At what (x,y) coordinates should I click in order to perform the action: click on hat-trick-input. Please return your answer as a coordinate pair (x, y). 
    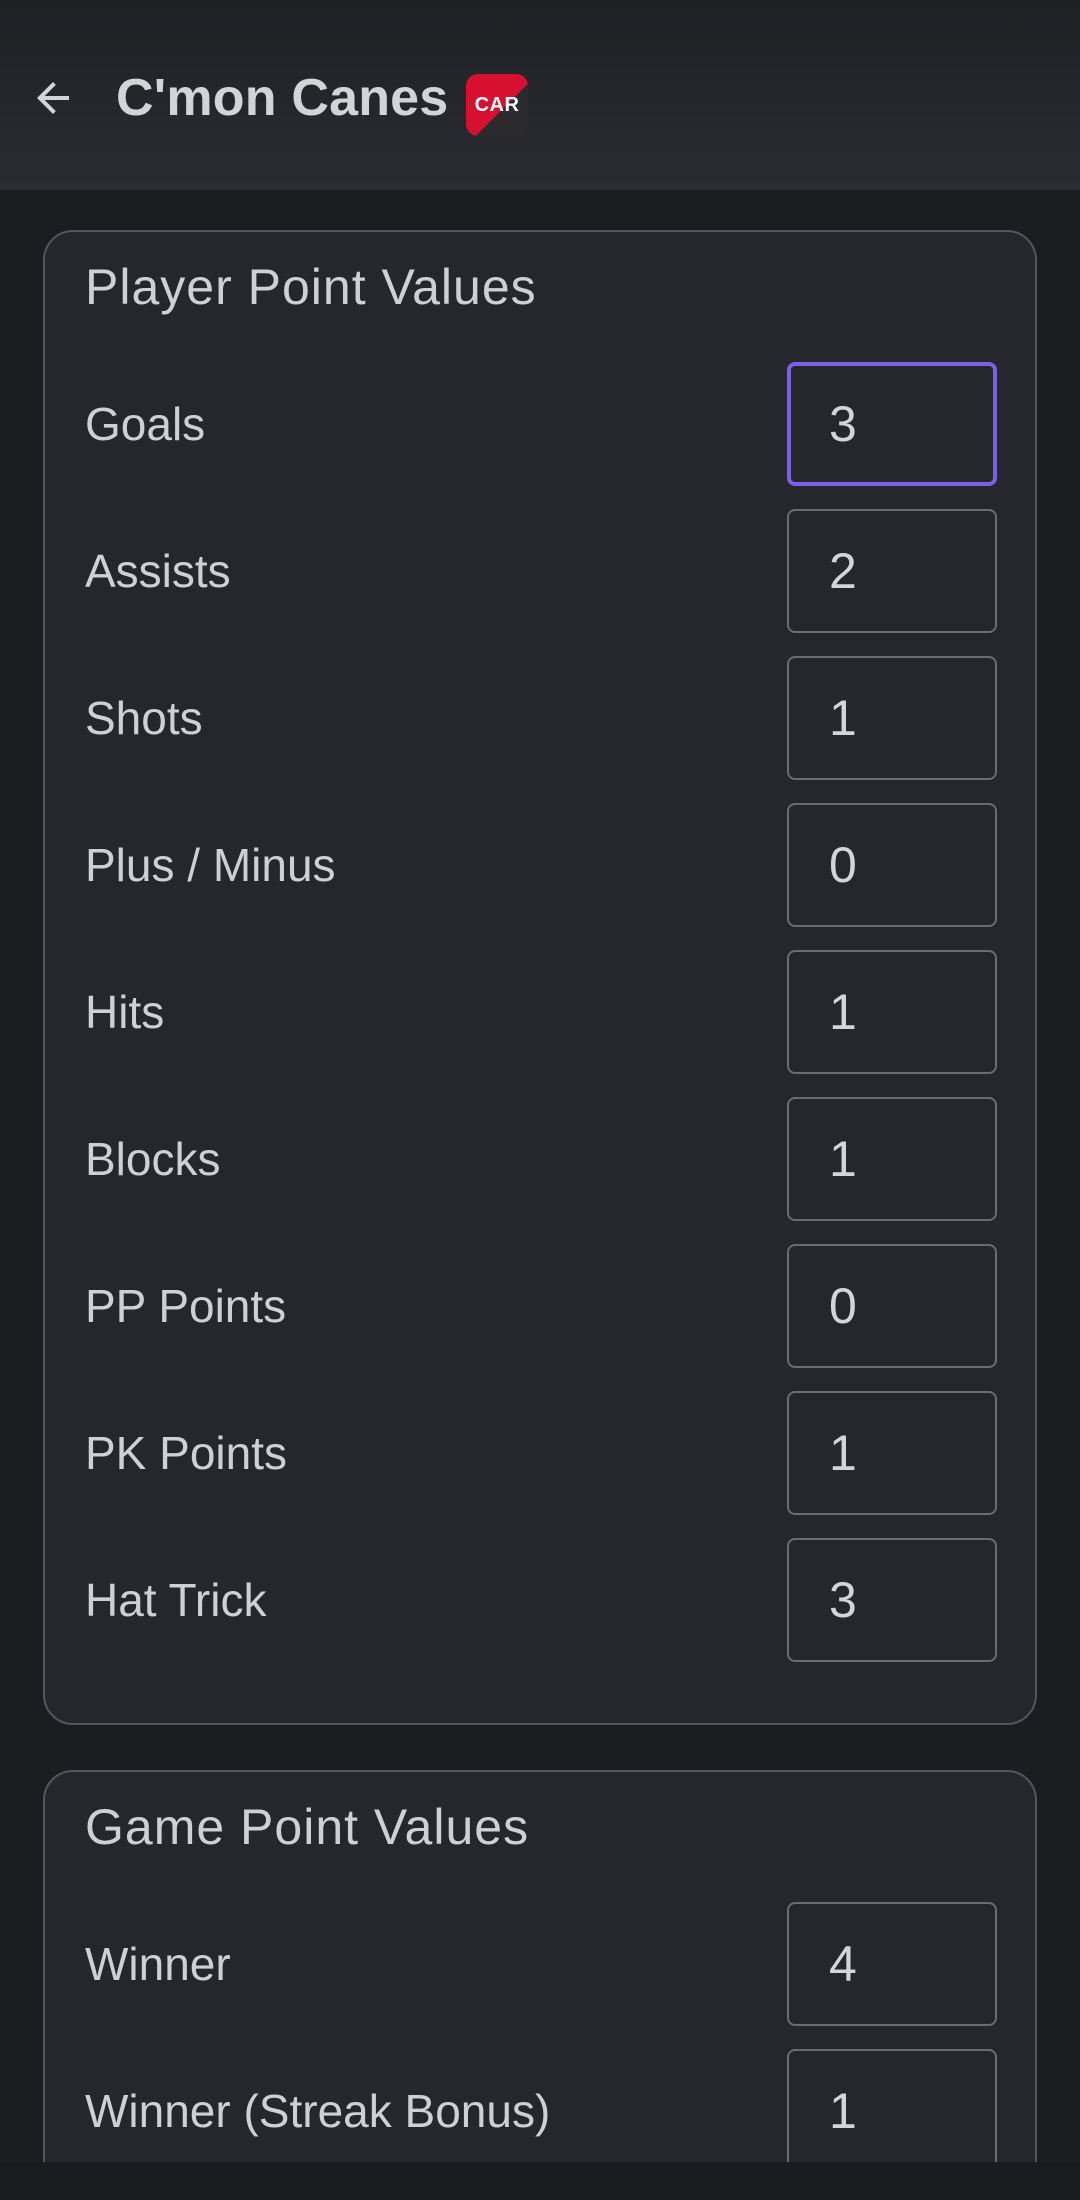
    Looking at the image, I should click on (892, 1600).